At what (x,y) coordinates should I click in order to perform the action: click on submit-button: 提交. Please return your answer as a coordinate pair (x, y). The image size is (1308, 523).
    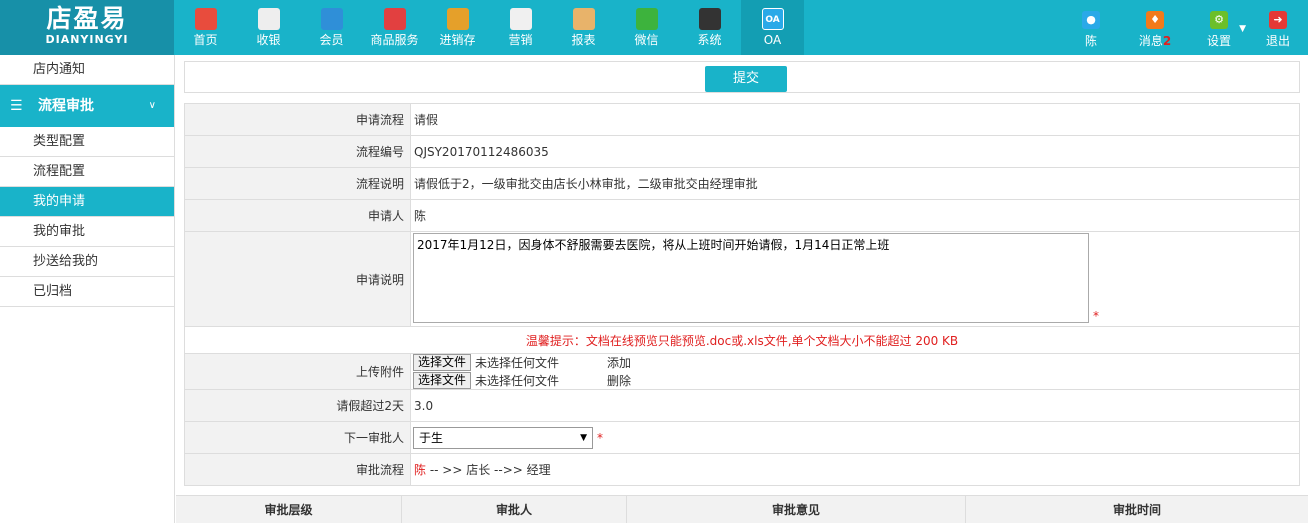
    Looking at the image, I should click on (746, 79).